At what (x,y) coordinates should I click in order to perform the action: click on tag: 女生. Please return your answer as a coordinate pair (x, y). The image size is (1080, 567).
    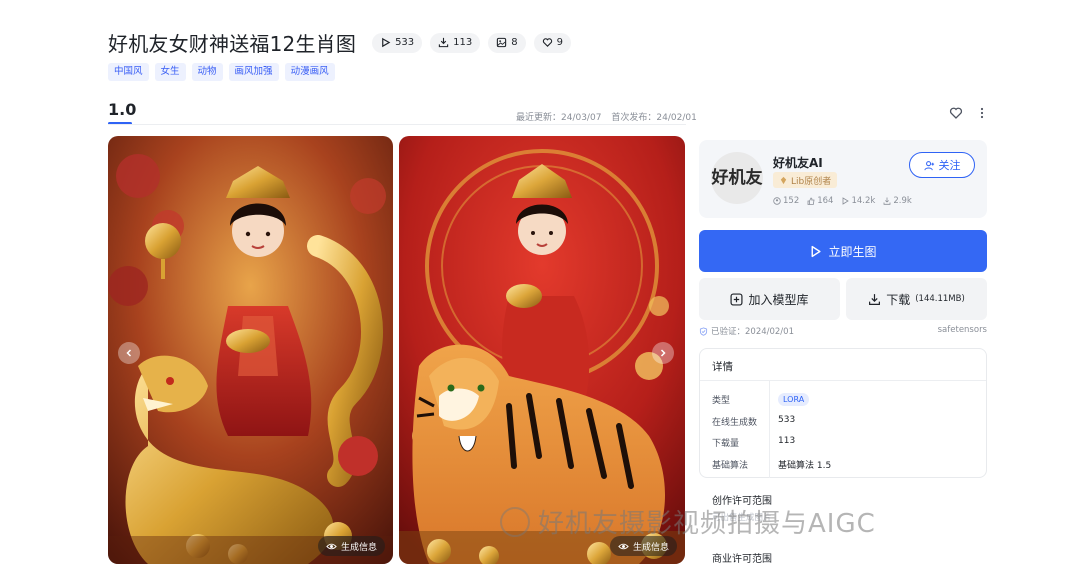
    Looking at the image, I should click on (170, 72).